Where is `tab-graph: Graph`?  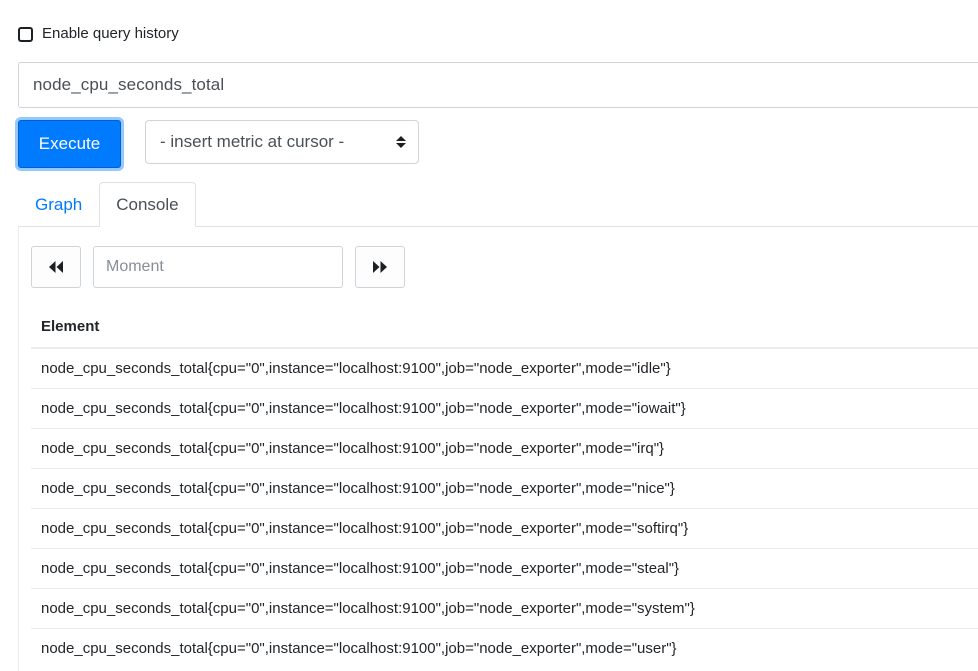
tab-graph: Graph is located at coordinates (58, 204).